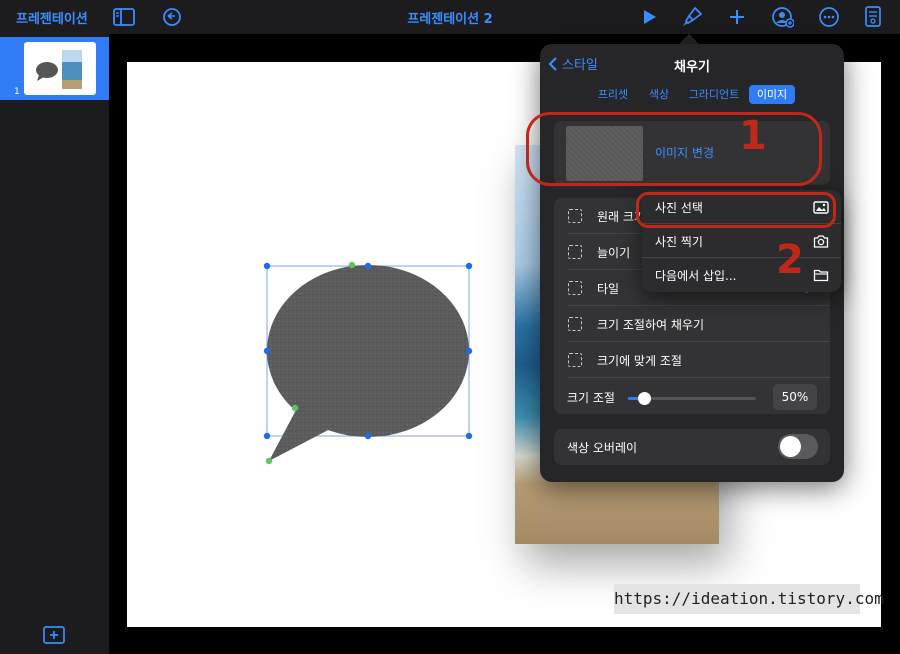  Describe the element at coordinates (659, 94) in the screenshot. I see `tab-color: 색상` at that location.